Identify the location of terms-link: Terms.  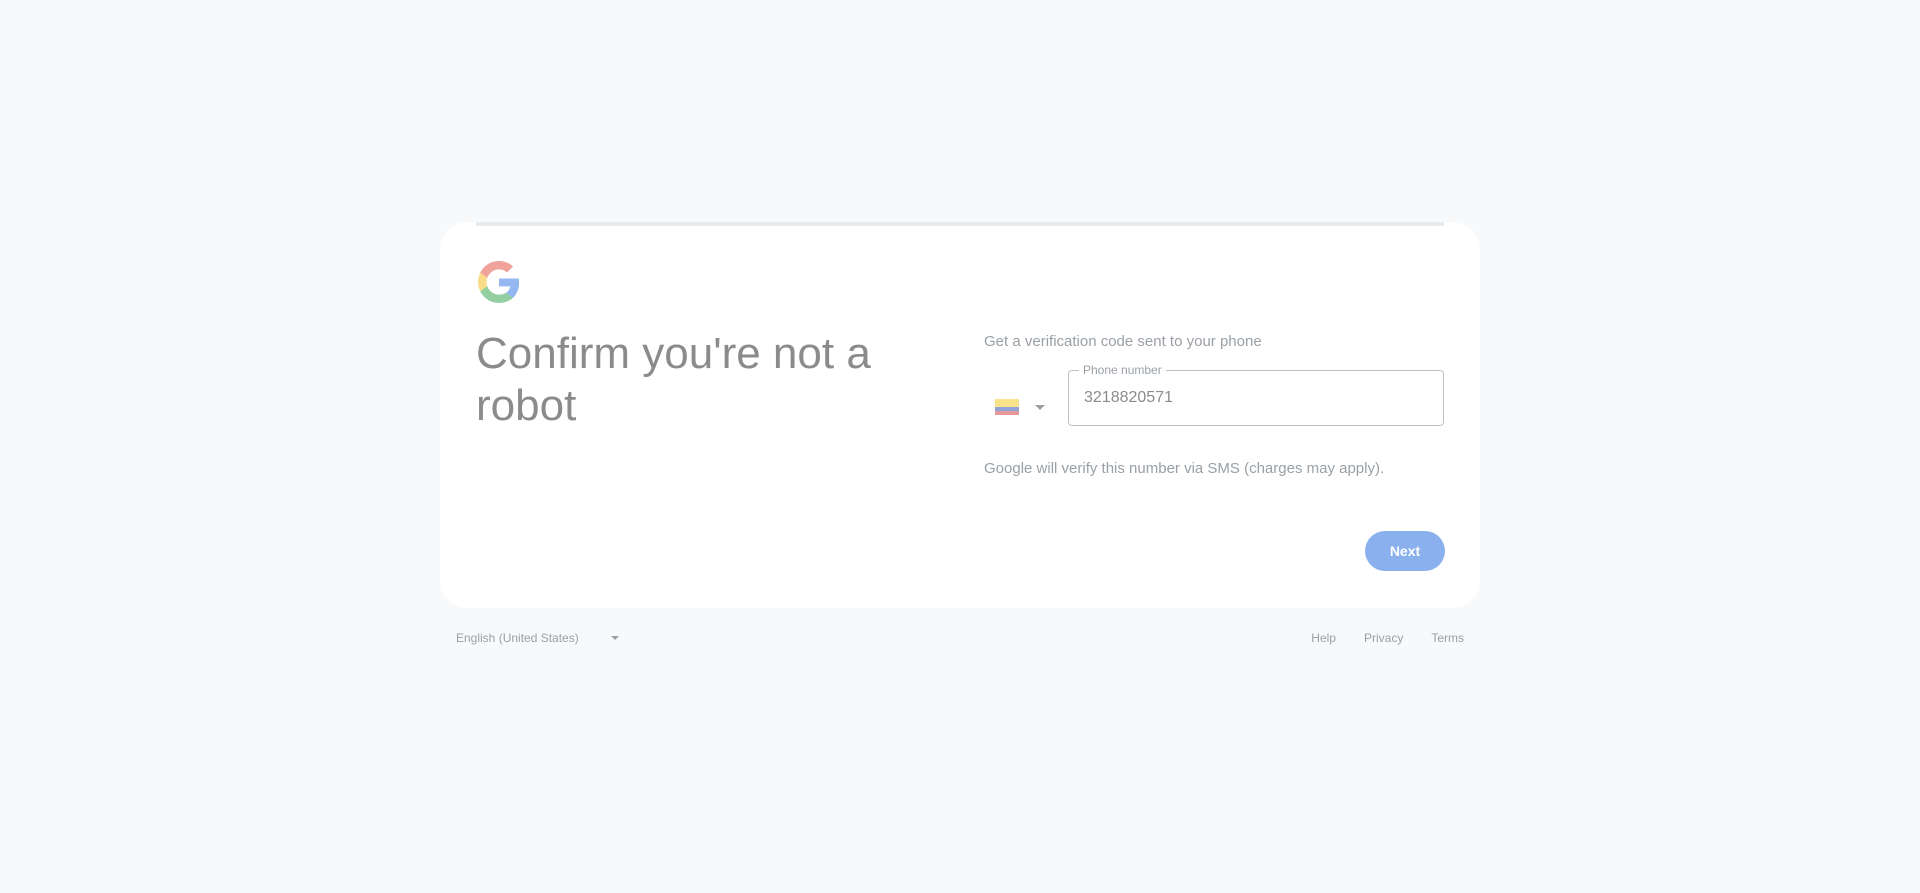
(1447, 638).